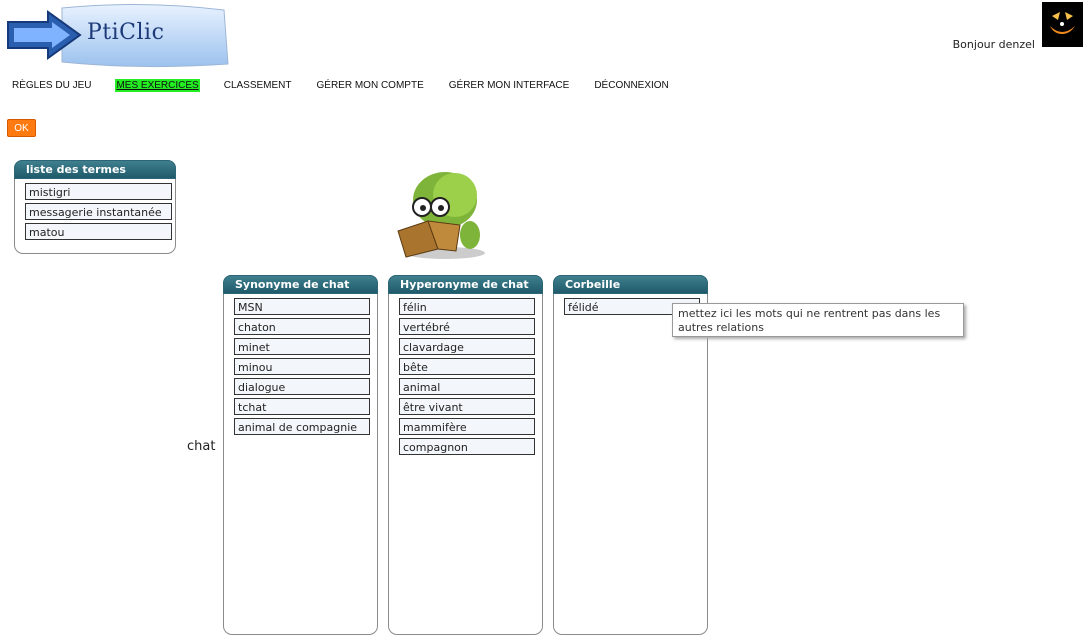 The width and height of the screenshot is (1083, 635). I want to click on term-item: animal de compagnie, so click(302, 426).